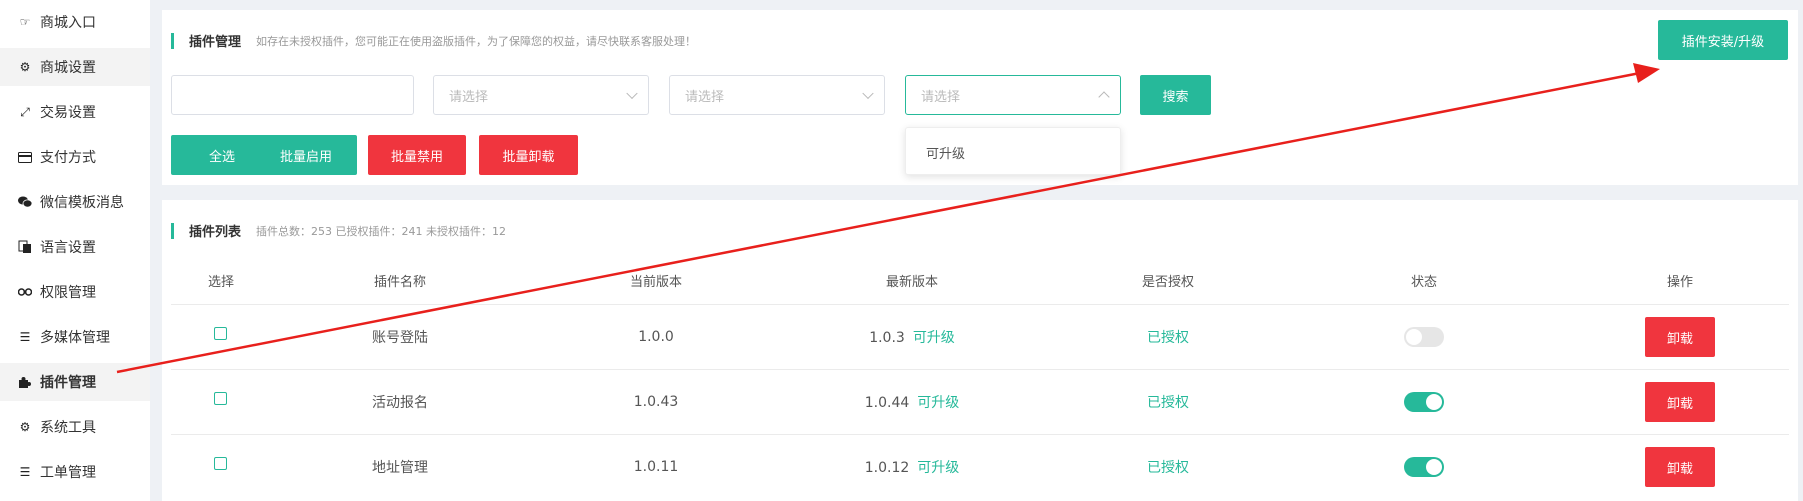  I want to click on sidebar-item-mall-settings: ⚙ 商城设置, so click(75, 67).